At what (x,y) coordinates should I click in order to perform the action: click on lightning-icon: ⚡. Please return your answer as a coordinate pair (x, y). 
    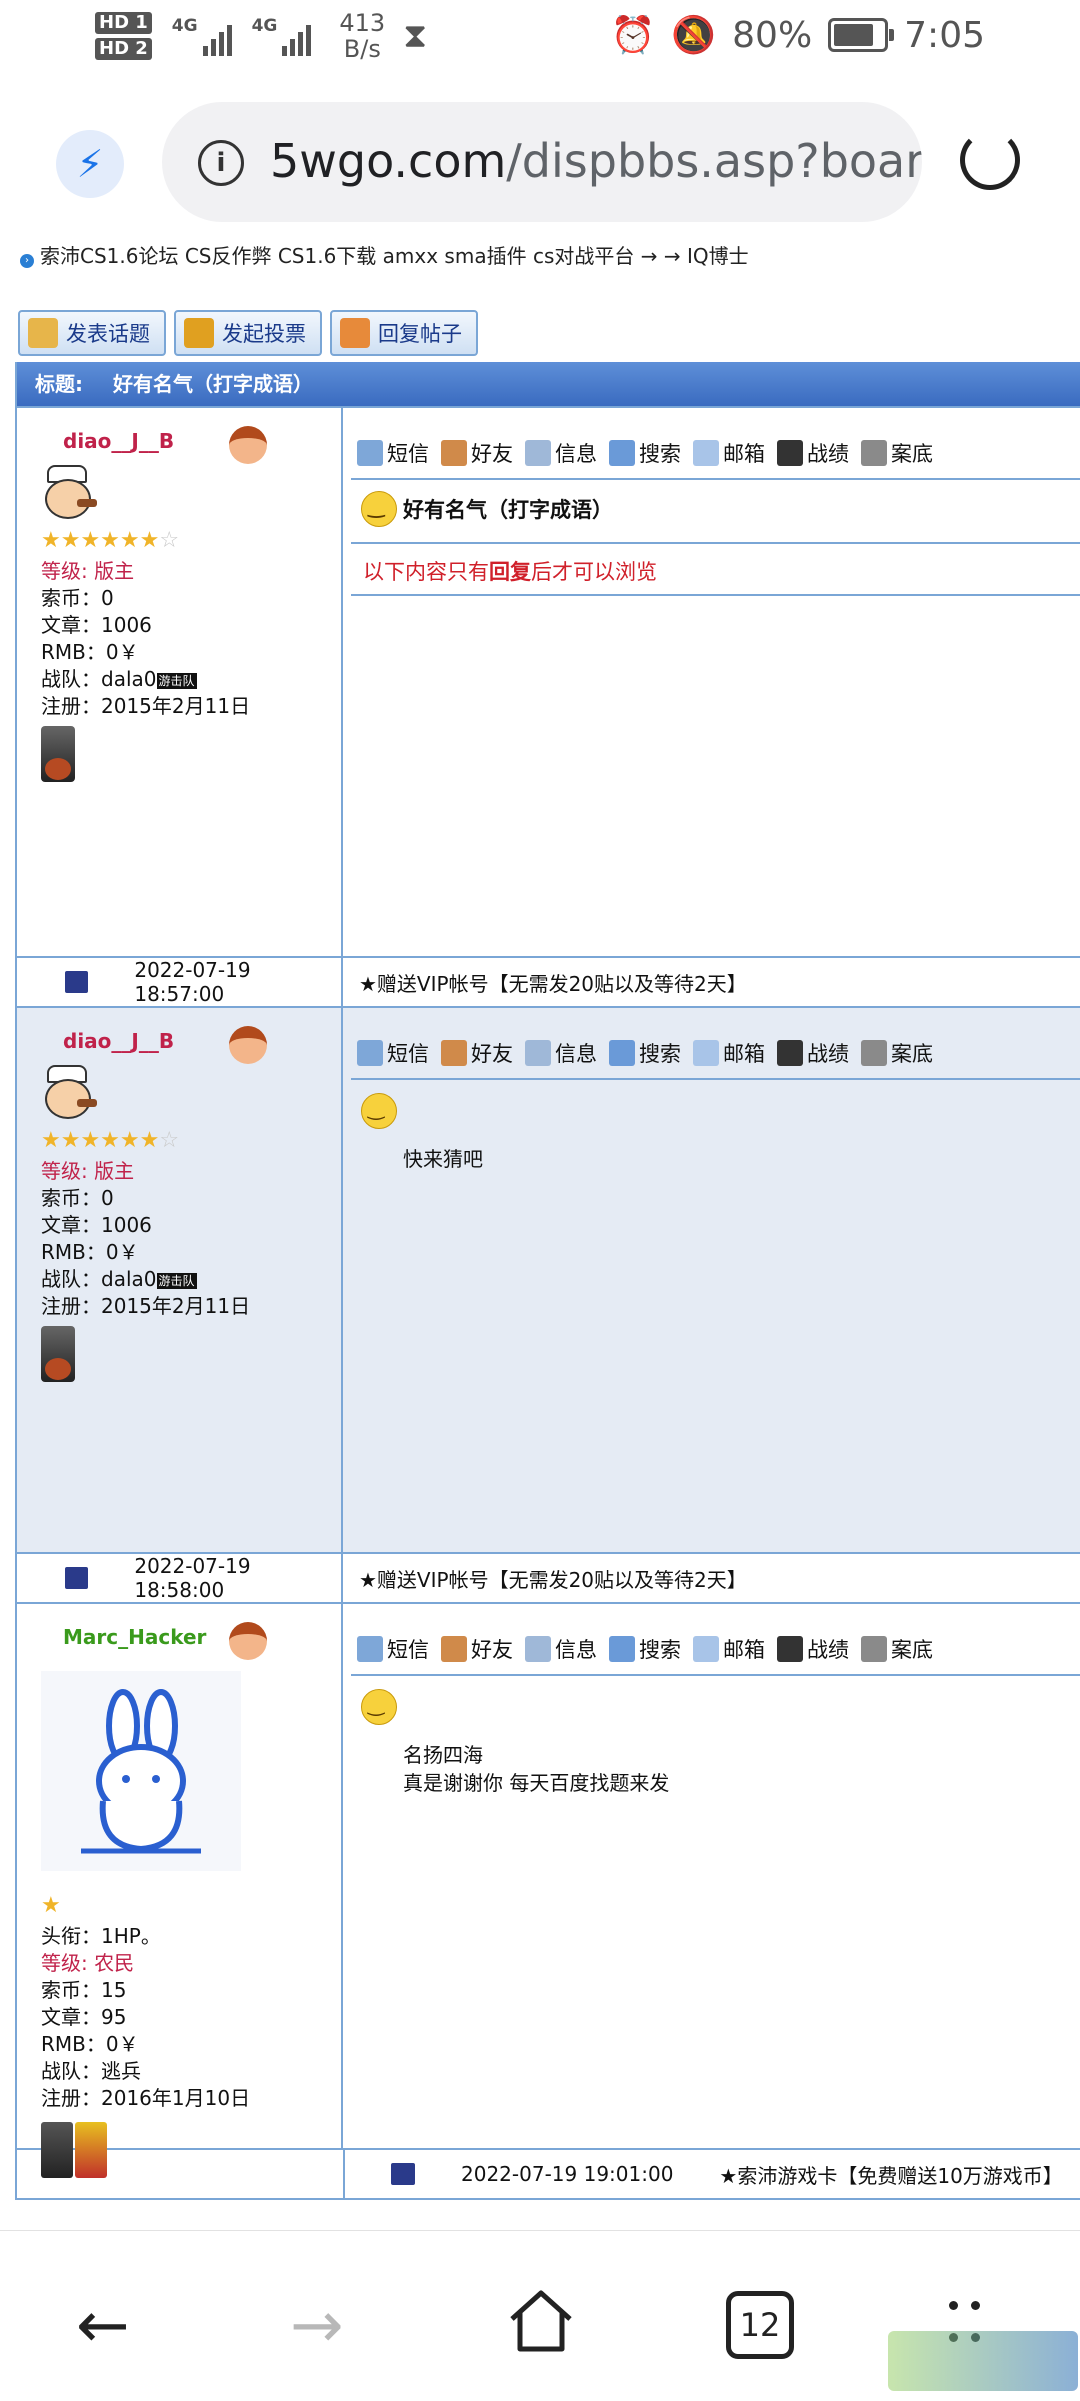
    Looking at the image, I should click on (90, 164).